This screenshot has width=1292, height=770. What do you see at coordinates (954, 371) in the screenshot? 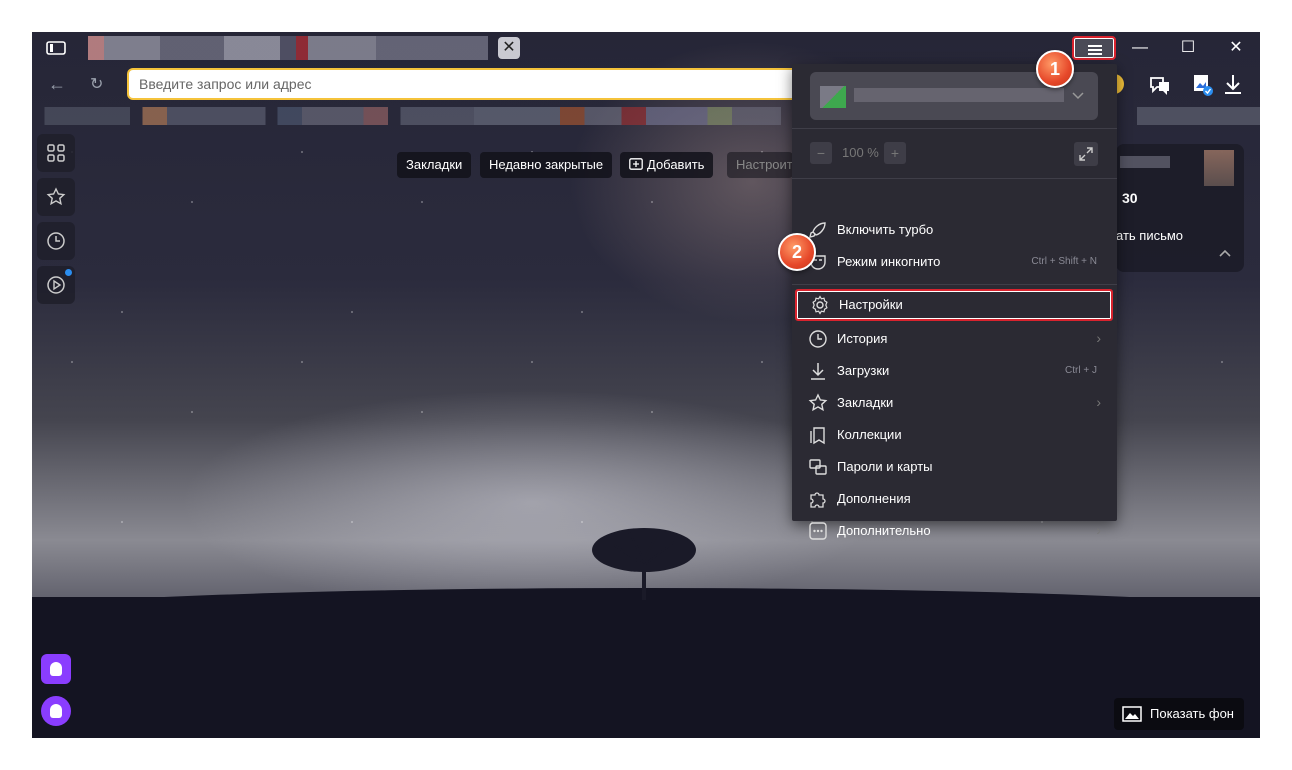
I see `menu-item-downloads: Загрузки Ctrl + J` at bounding box center [954, 371].